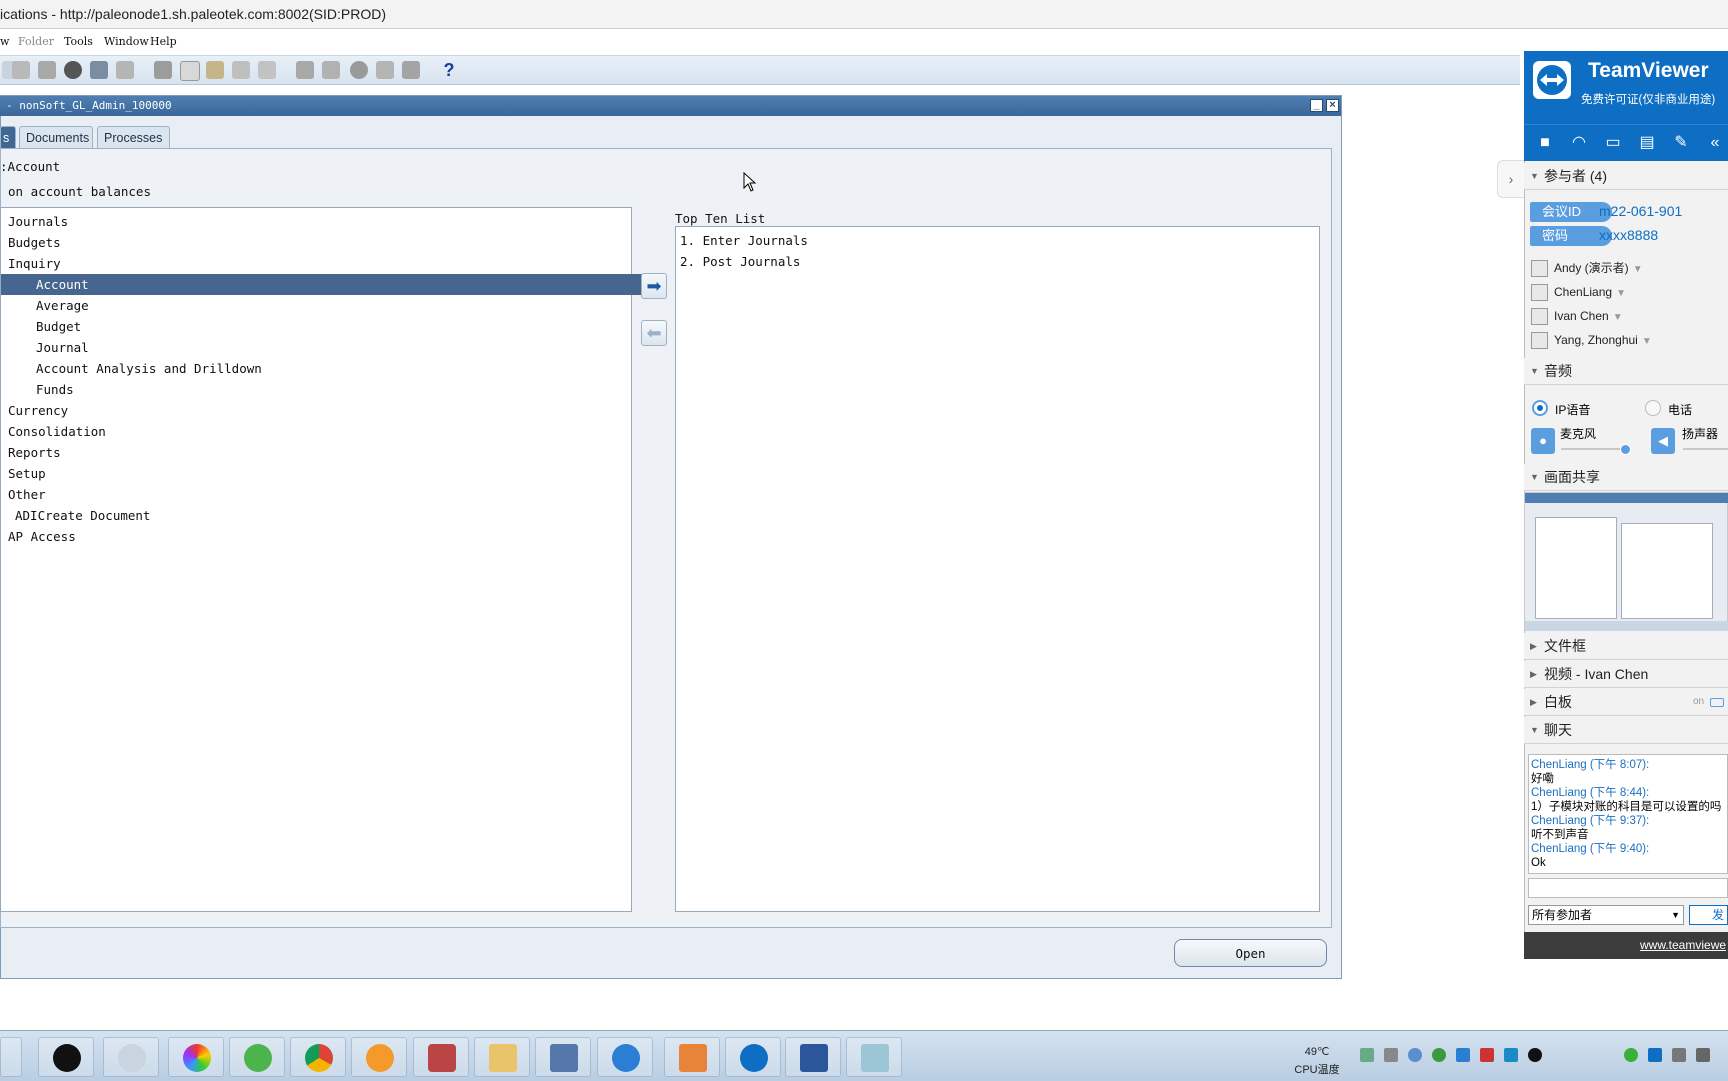 This screenshot has width=1728, height=1081. I want to click on open-button: Open, so click(1250, 953).